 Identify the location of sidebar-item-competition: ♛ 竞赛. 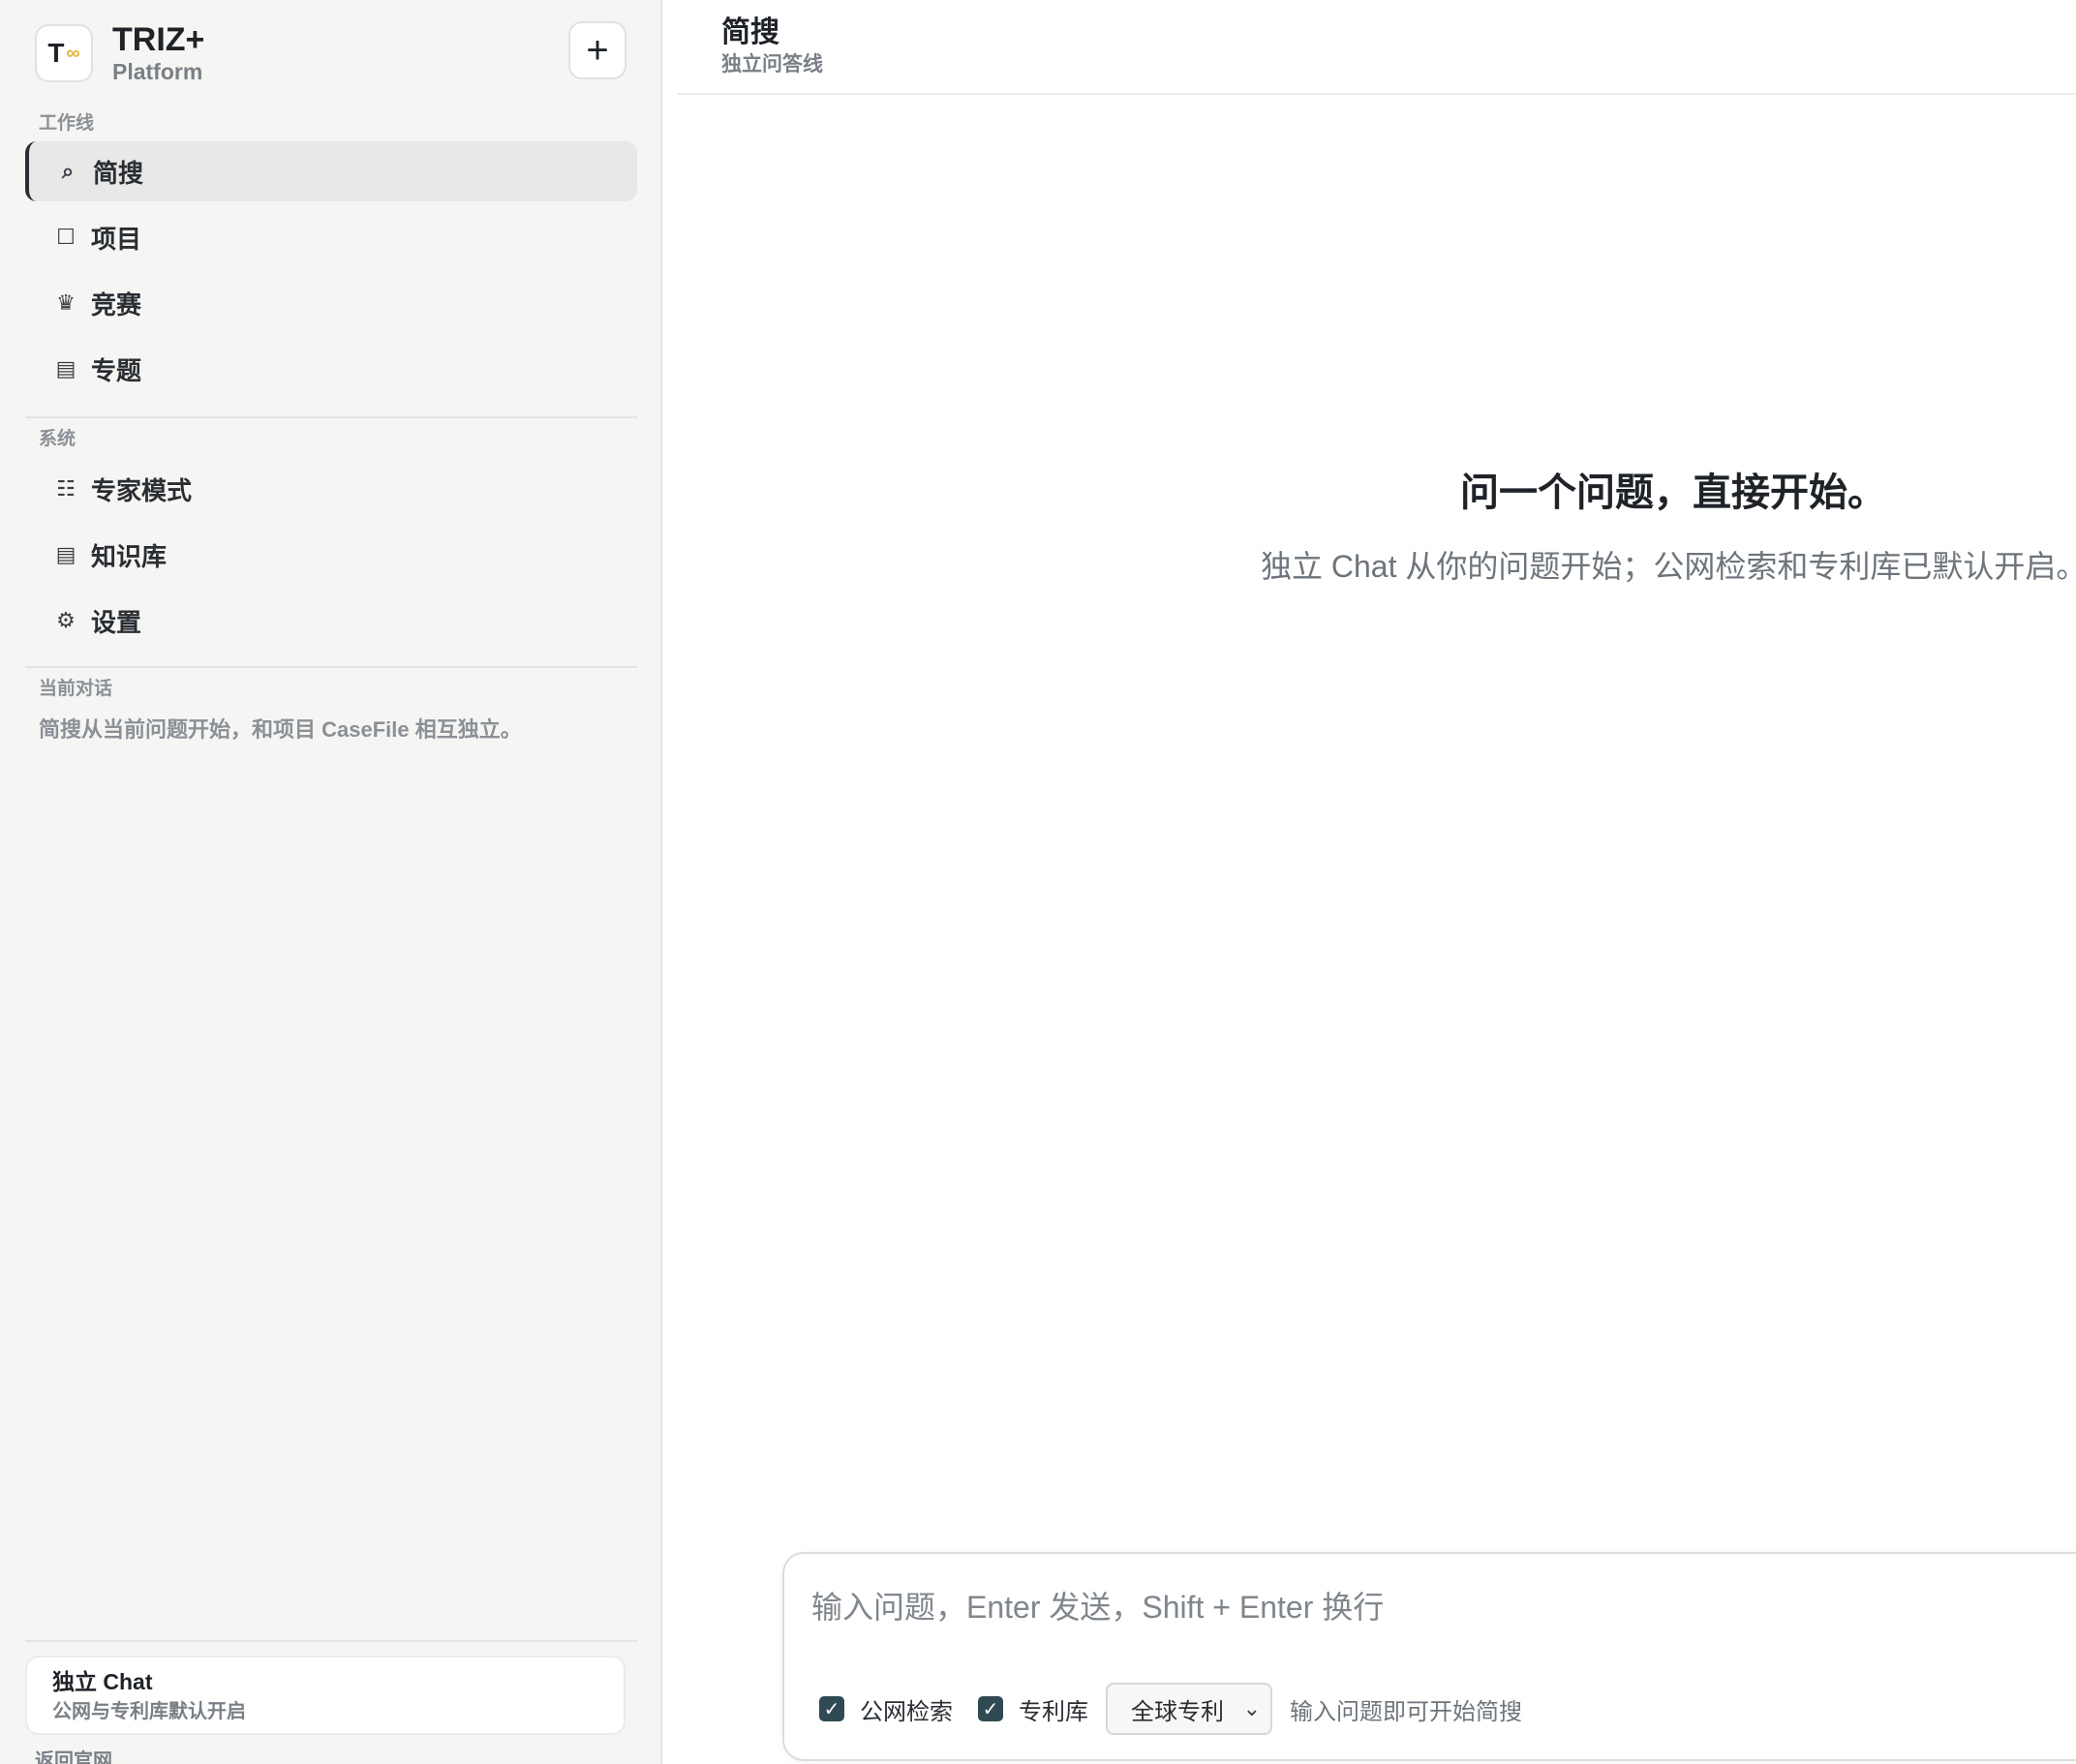
(331, 303).